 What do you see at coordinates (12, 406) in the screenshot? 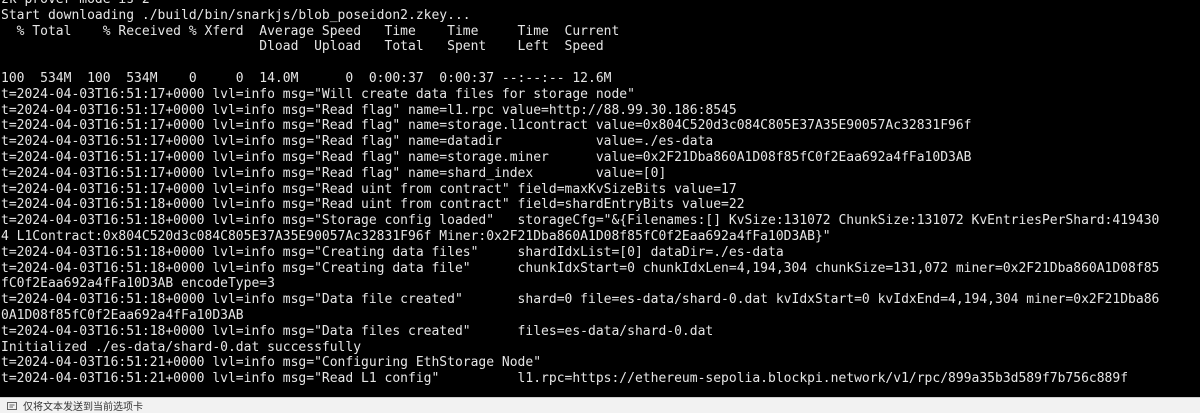
I see `send-text-icon` at bounding box center [12, 406].